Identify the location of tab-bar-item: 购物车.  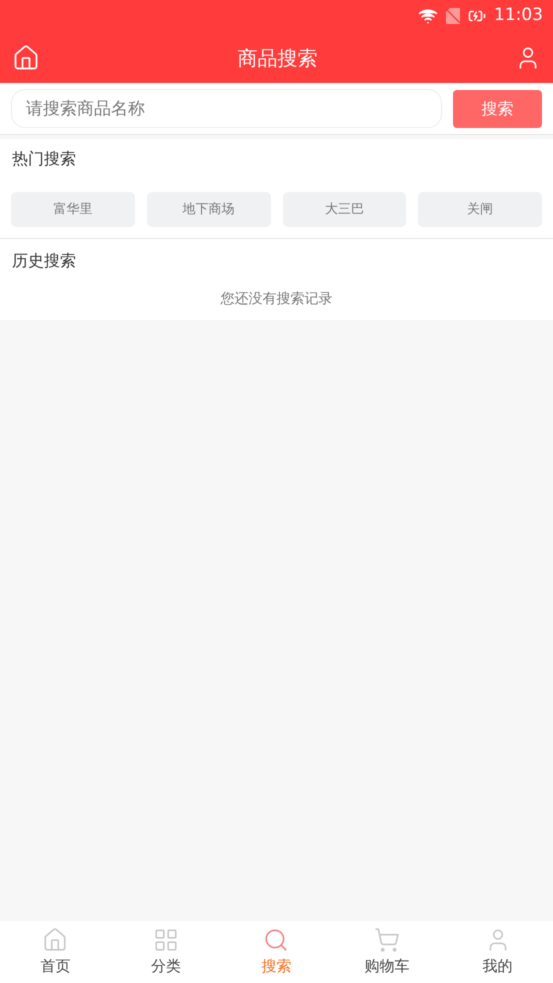
(387, 952).